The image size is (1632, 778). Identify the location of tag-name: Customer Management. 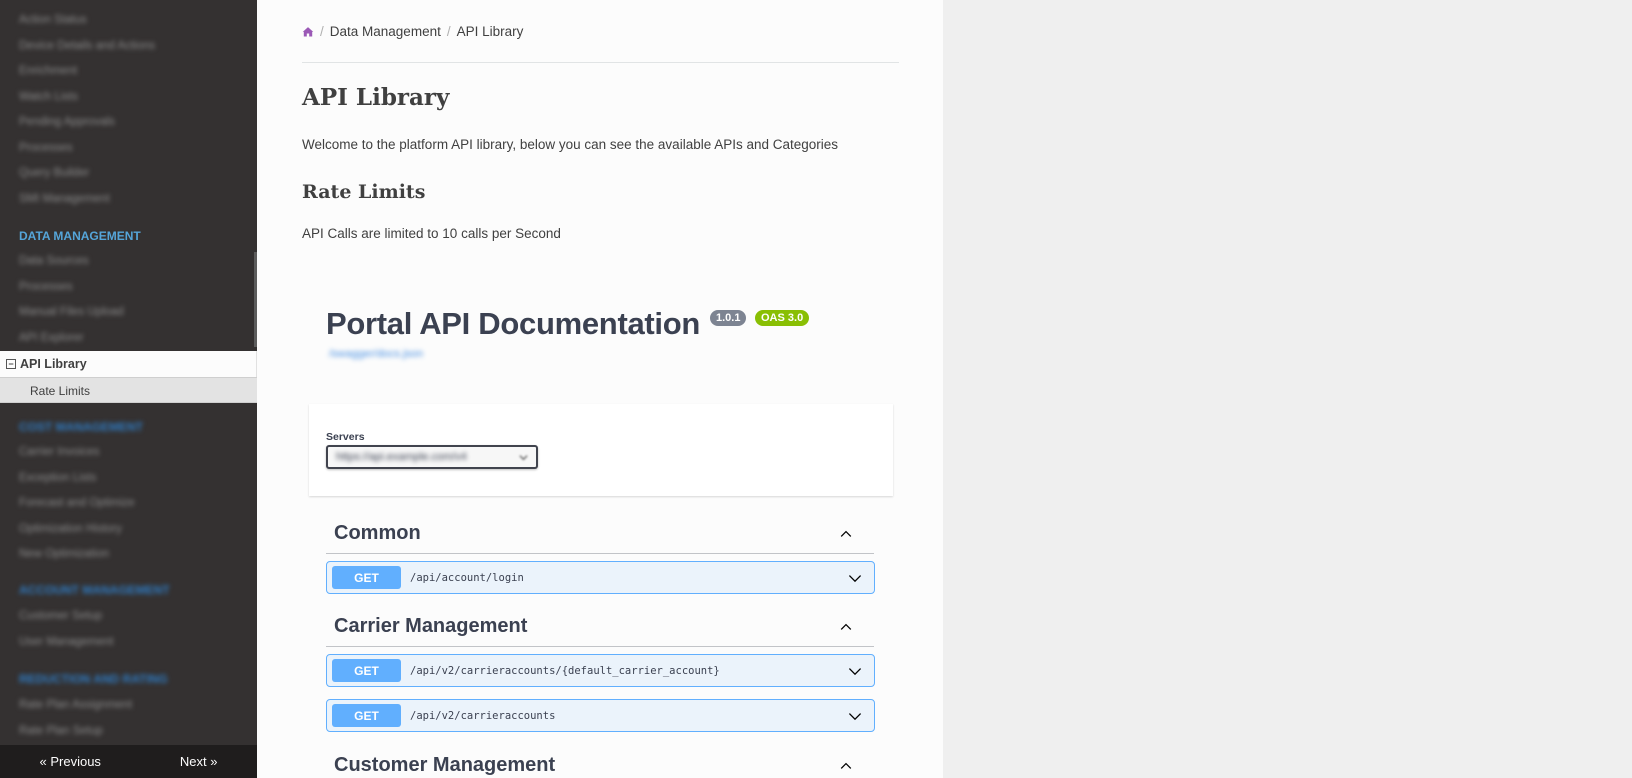
(445, 765).